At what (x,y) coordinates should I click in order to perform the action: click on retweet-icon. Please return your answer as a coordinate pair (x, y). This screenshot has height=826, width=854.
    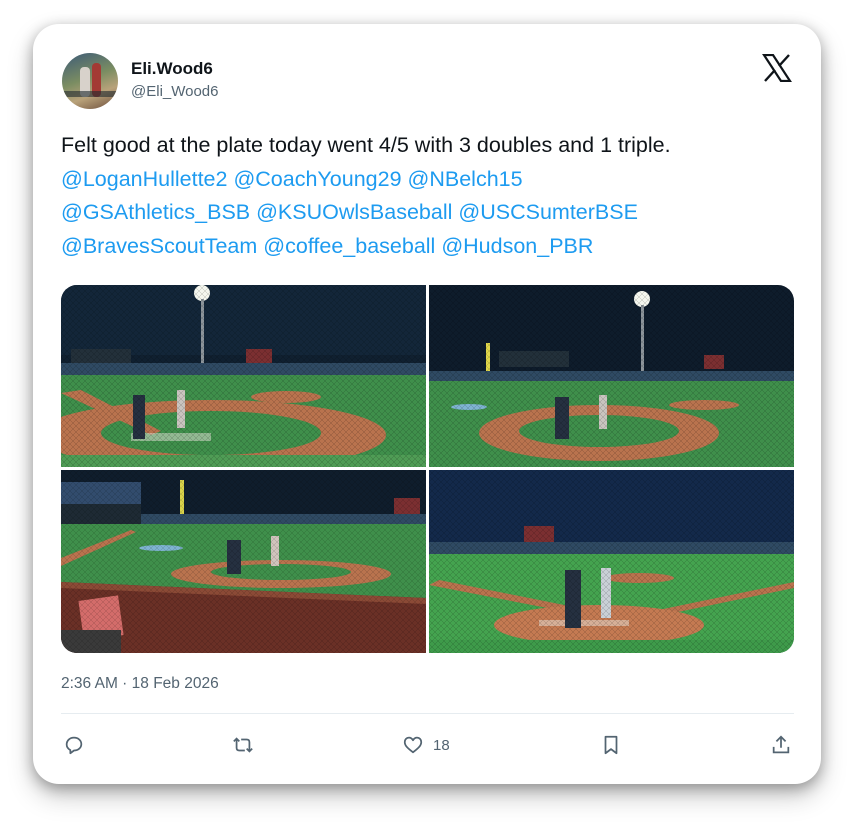
    Looking at the image, I should click on (243, 745).